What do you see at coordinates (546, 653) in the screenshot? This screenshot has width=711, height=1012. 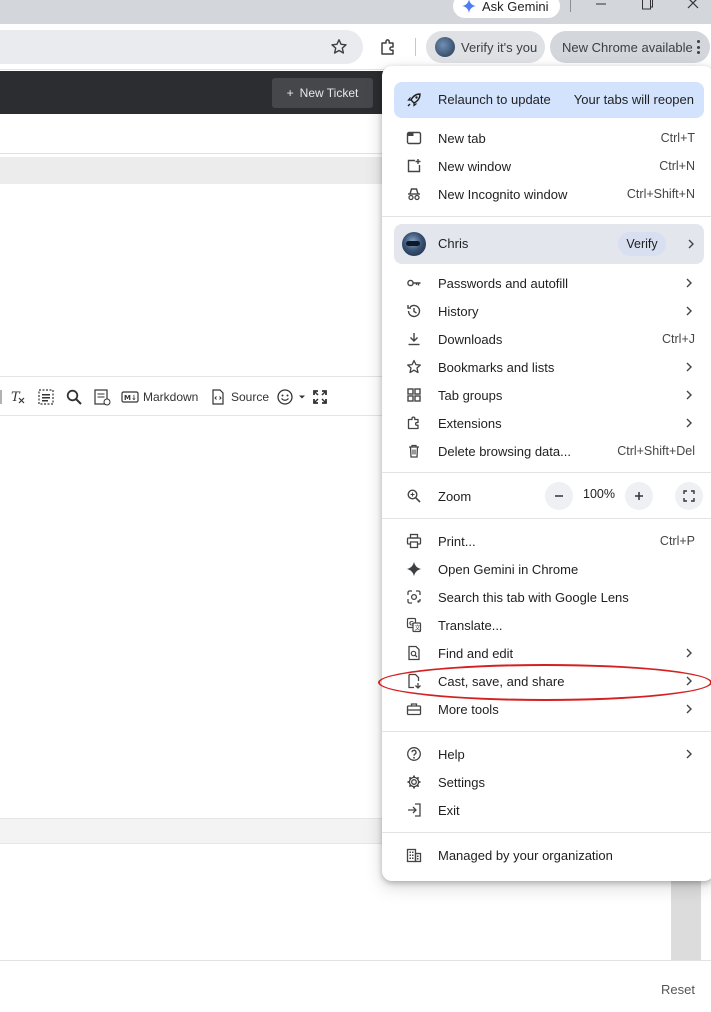 I see `menu-item-find-and-edit: Find and edit` at bounding box center [546, 653].